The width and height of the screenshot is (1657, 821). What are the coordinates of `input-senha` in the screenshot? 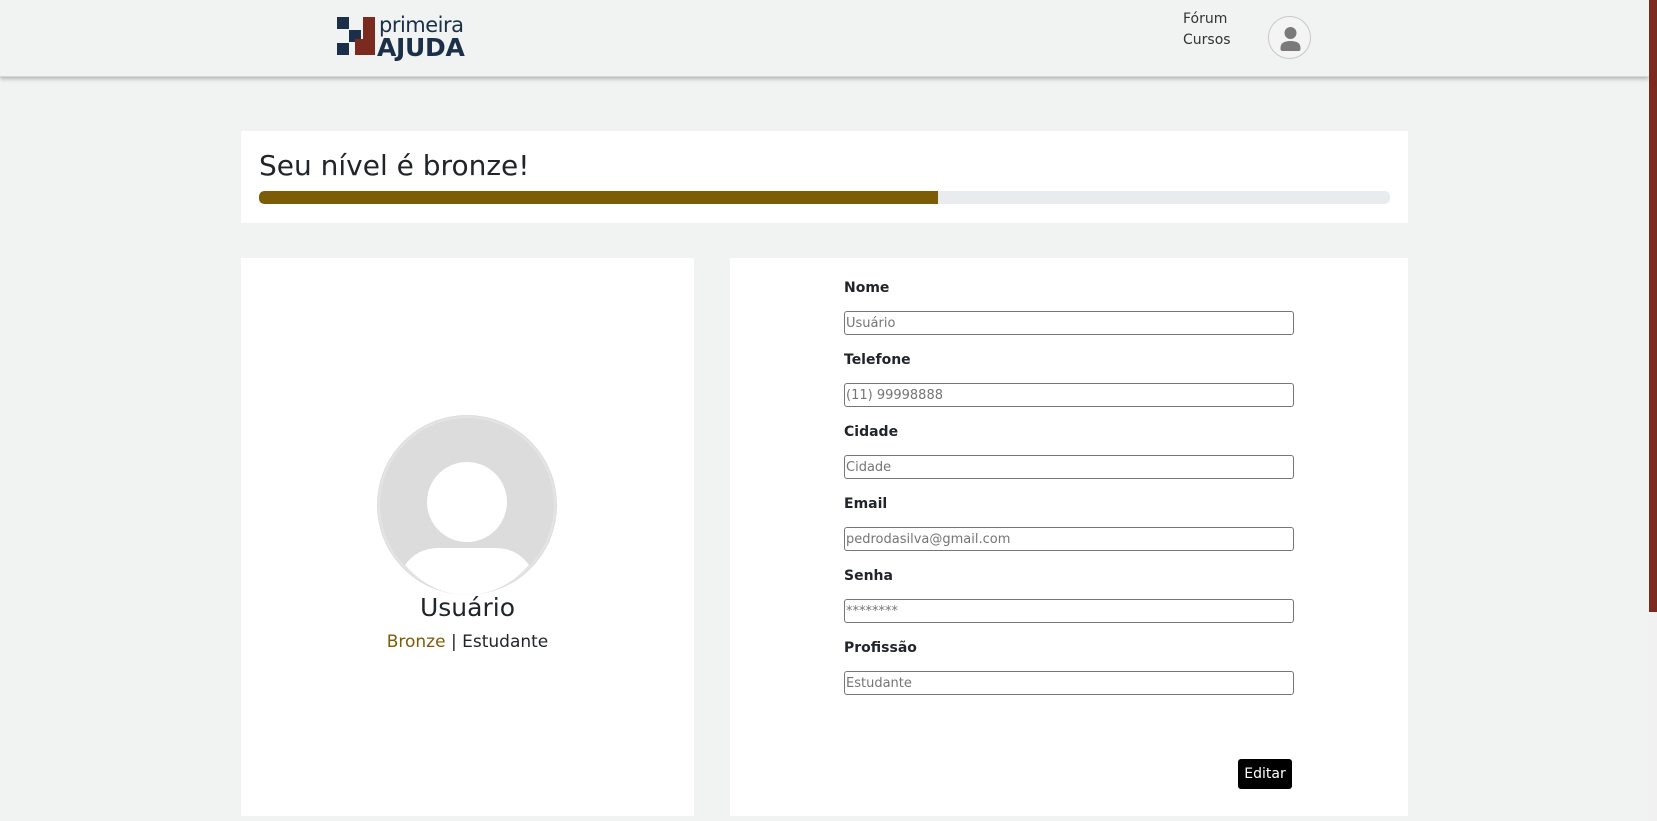 It's located at (1069, 611).